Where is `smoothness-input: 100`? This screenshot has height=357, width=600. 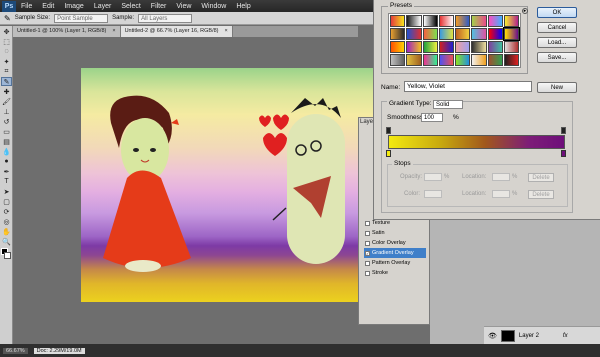 smoothness-input: 100 is located at coordinates (432, 117).